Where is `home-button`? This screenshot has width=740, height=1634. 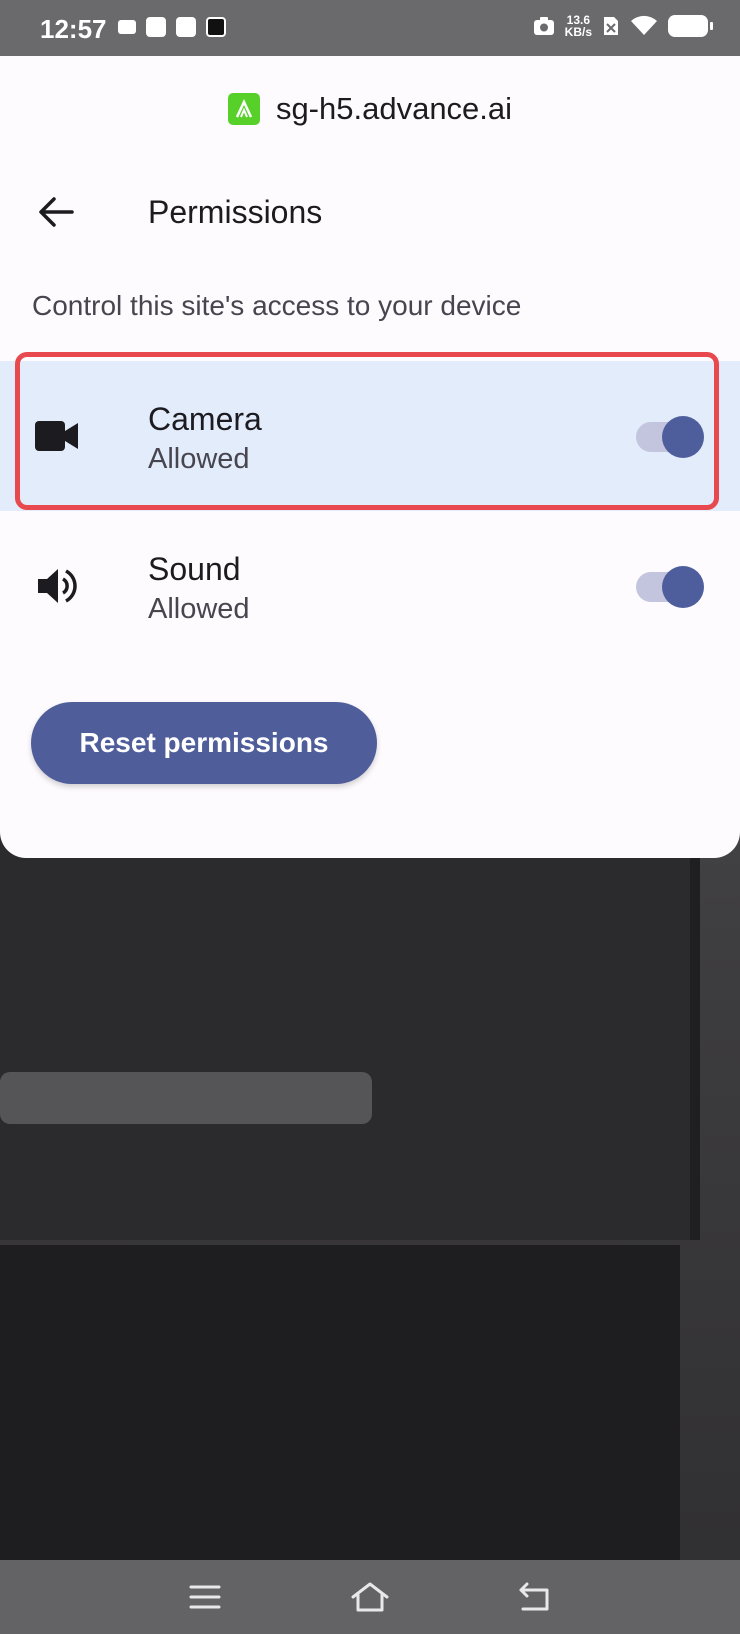
home-button is located at coordinates (370, 1597).